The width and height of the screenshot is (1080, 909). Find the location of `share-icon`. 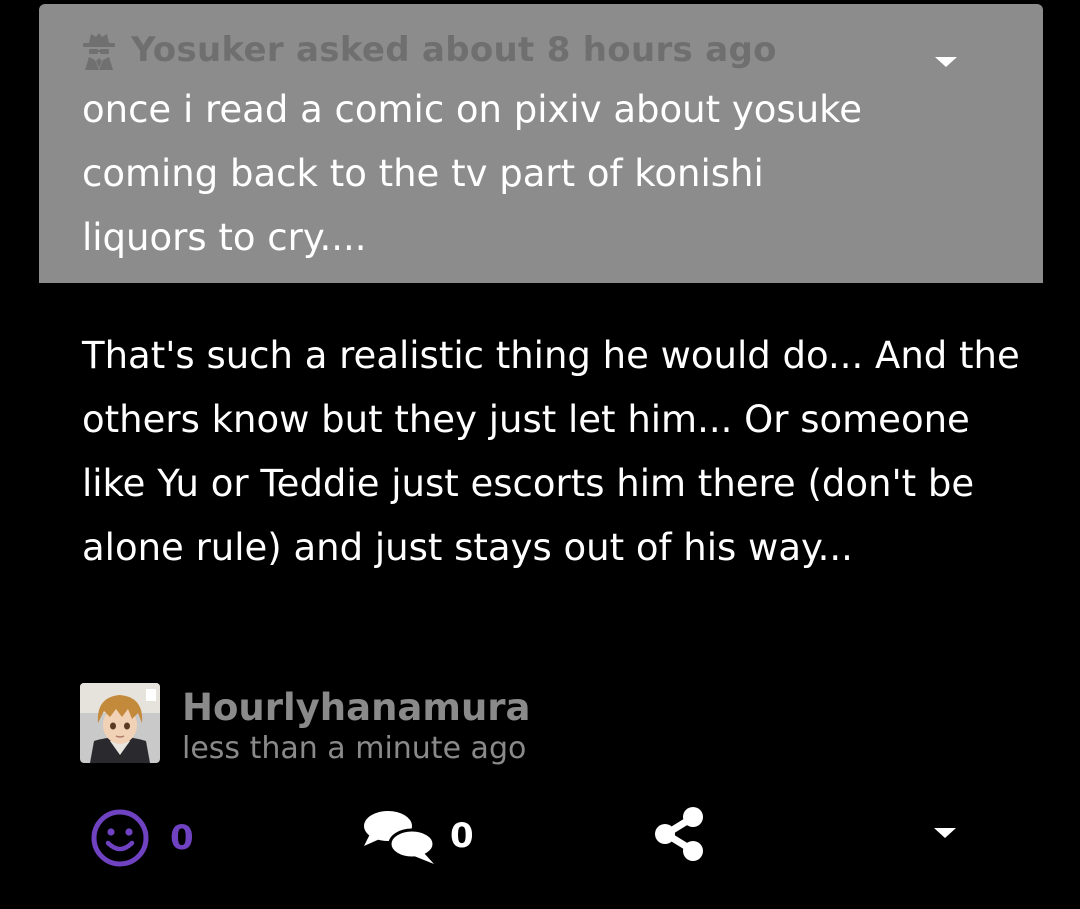

share-icon is located at coordinates (679, 834).